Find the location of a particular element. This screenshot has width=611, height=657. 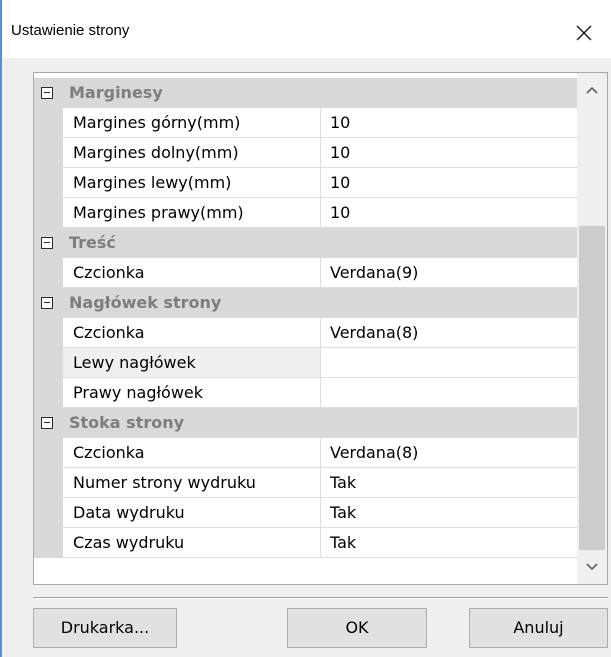

category-row: Stoka strony is located at coordinates (305, 423).